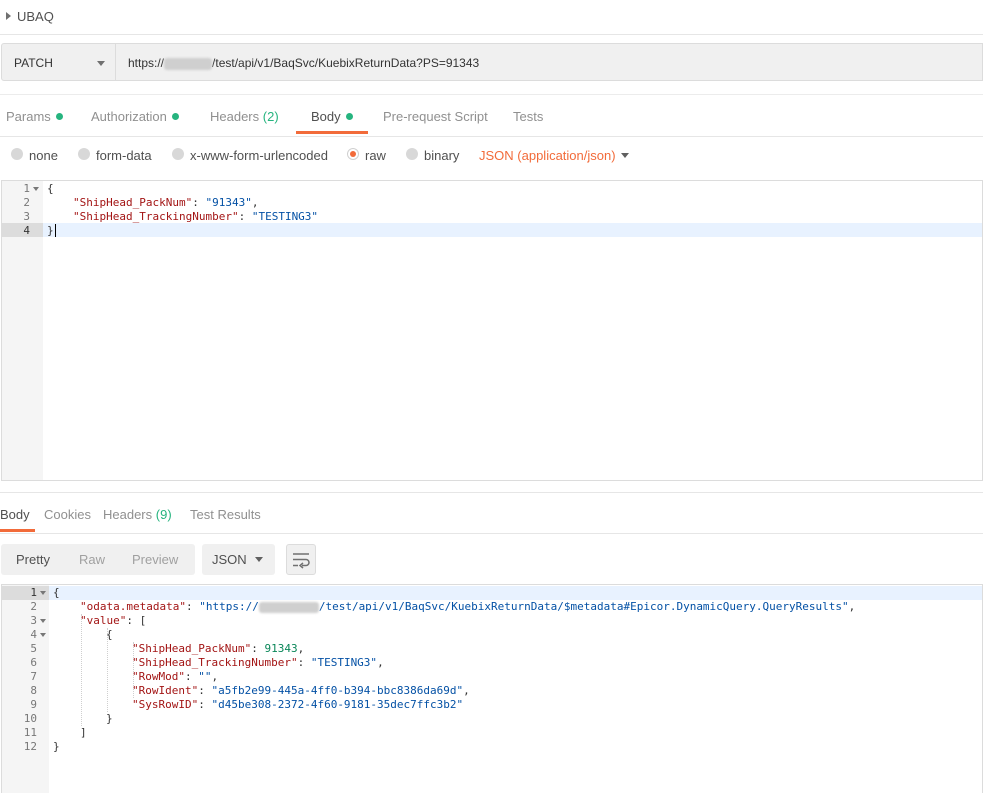 Image resolution: width=983 pixels, height=793 pixels. I want to click on line-number: 7, so click(33, 676).